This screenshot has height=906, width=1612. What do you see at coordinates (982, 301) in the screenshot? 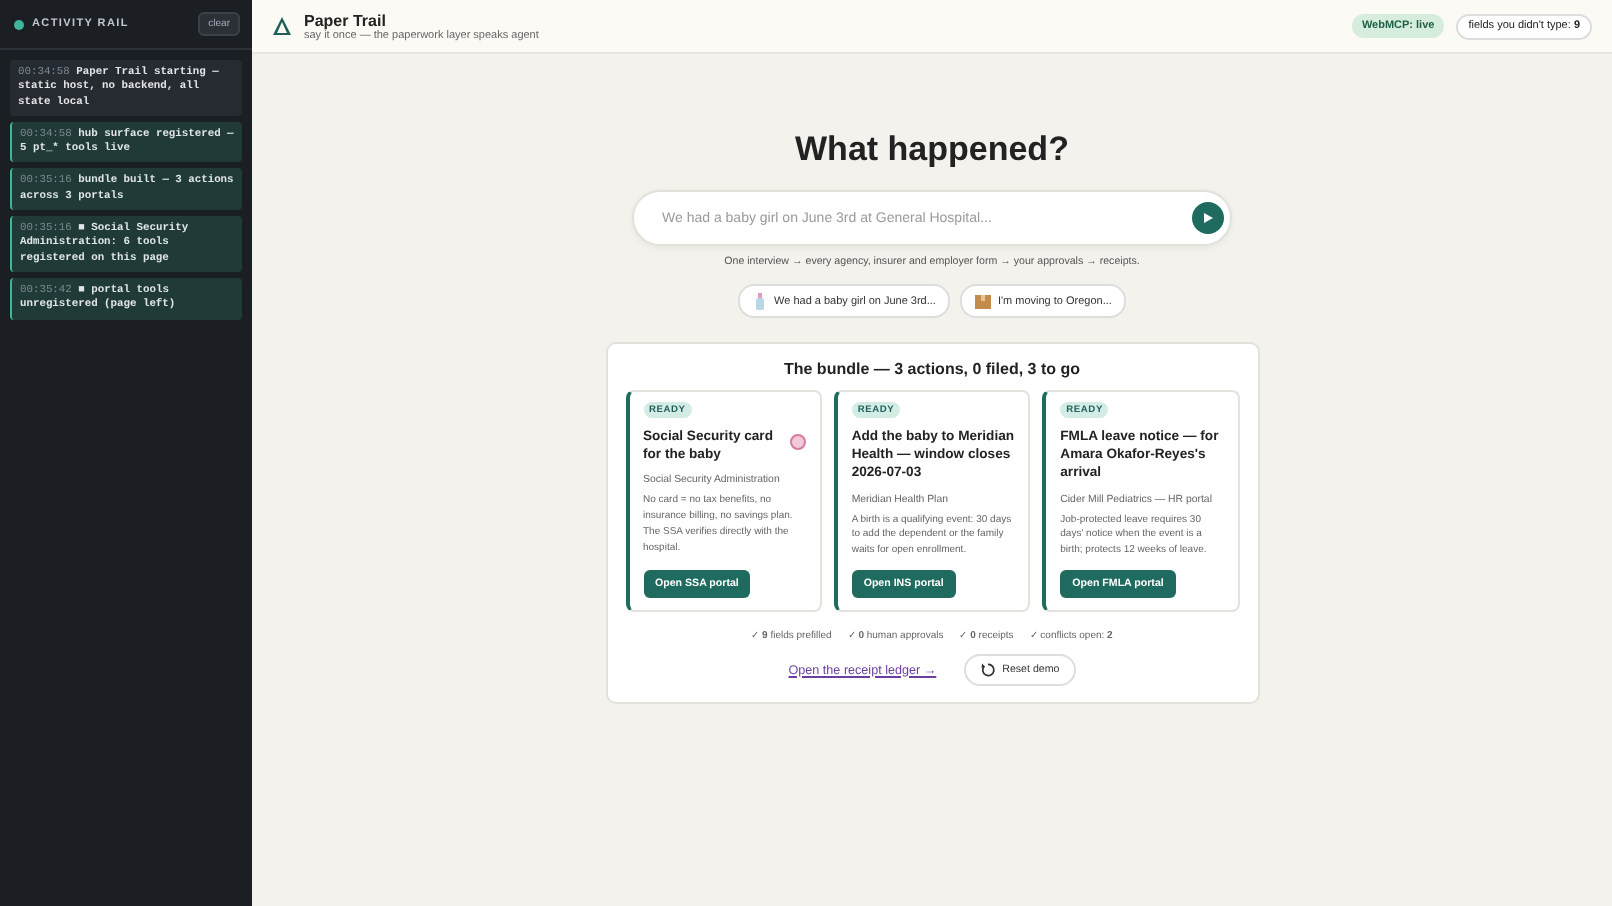
I see `box-icon` at bounding box center [982, 301].